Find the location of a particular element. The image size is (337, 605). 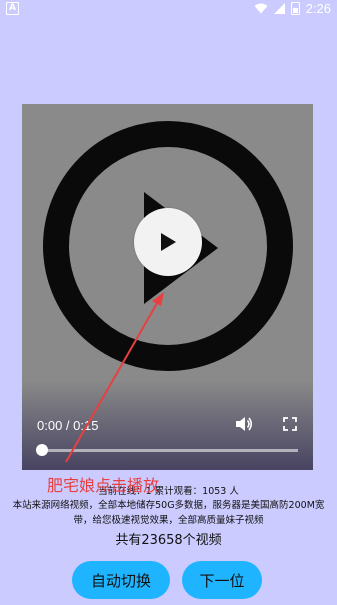

total-videos: 共有23658个视频 is located at coordinates (168, 540).